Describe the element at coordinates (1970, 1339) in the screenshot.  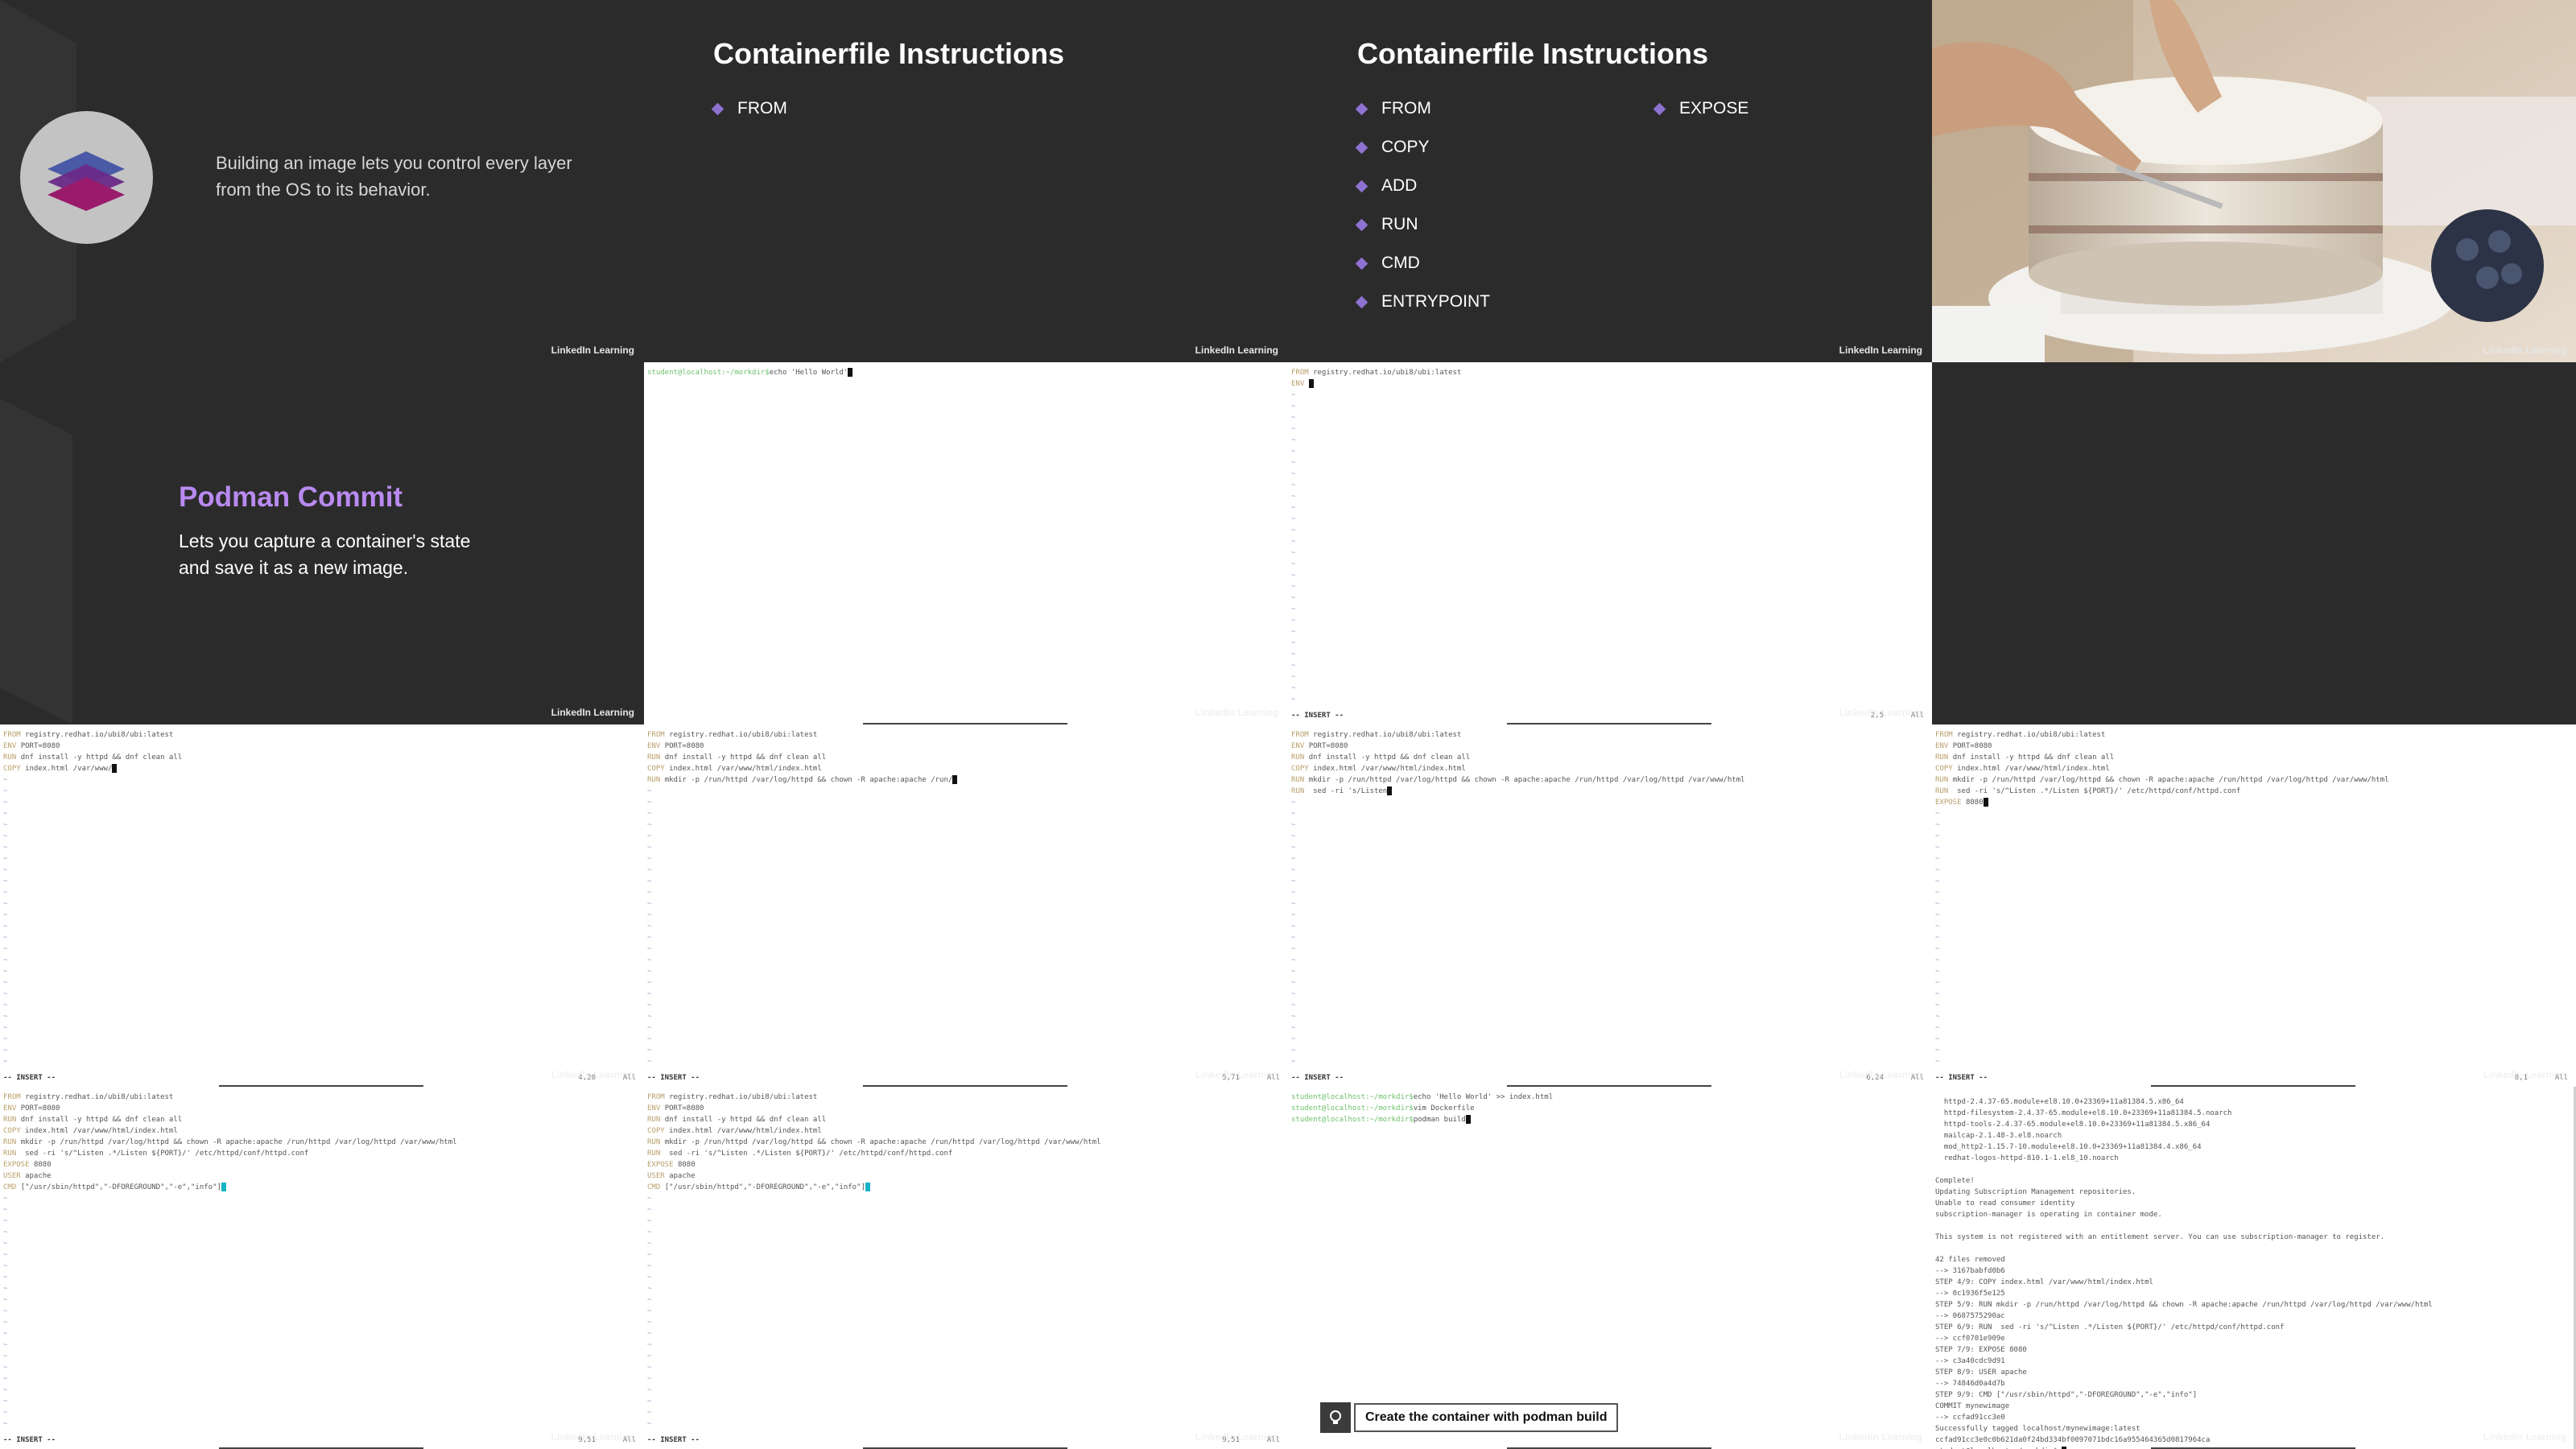
I see `terminal-line: --> ccf0701e909e` at that location.